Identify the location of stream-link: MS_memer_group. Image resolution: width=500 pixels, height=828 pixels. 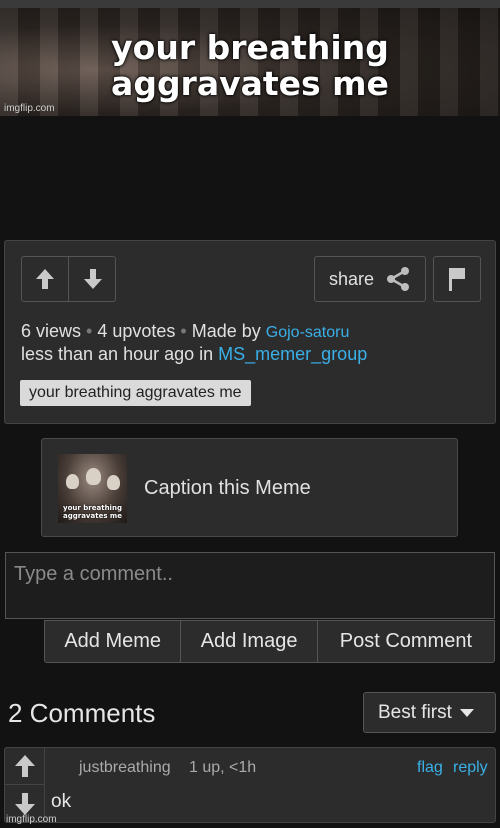
(292, 354).